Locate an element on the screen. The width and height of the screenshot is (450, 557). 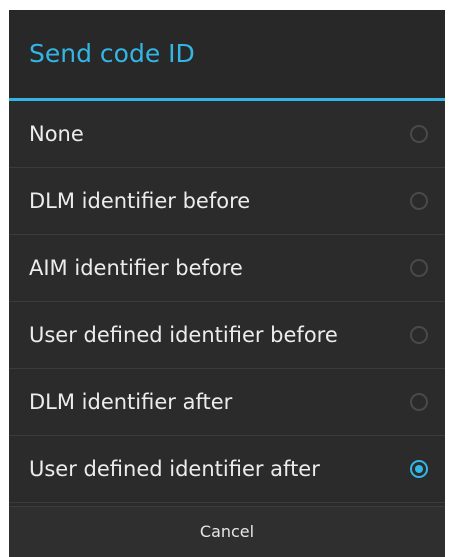
option-label: None is located at coordinates (56, 134).